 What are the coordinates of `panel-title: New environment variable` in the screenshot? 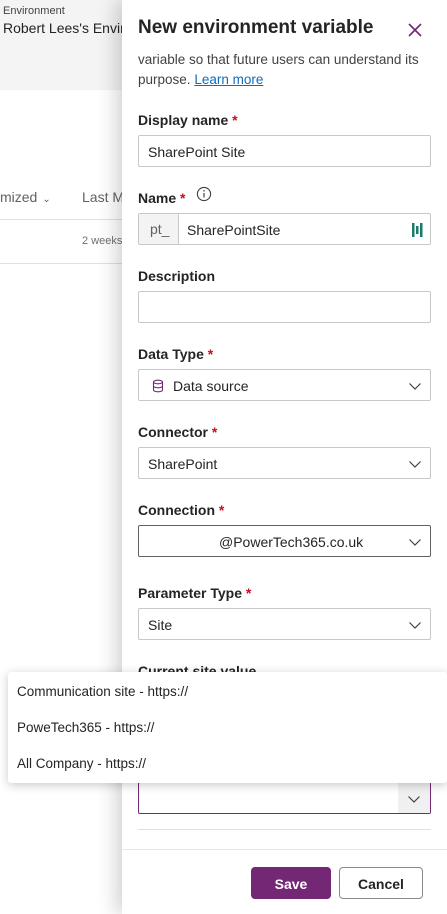 It's located at (256, 27).